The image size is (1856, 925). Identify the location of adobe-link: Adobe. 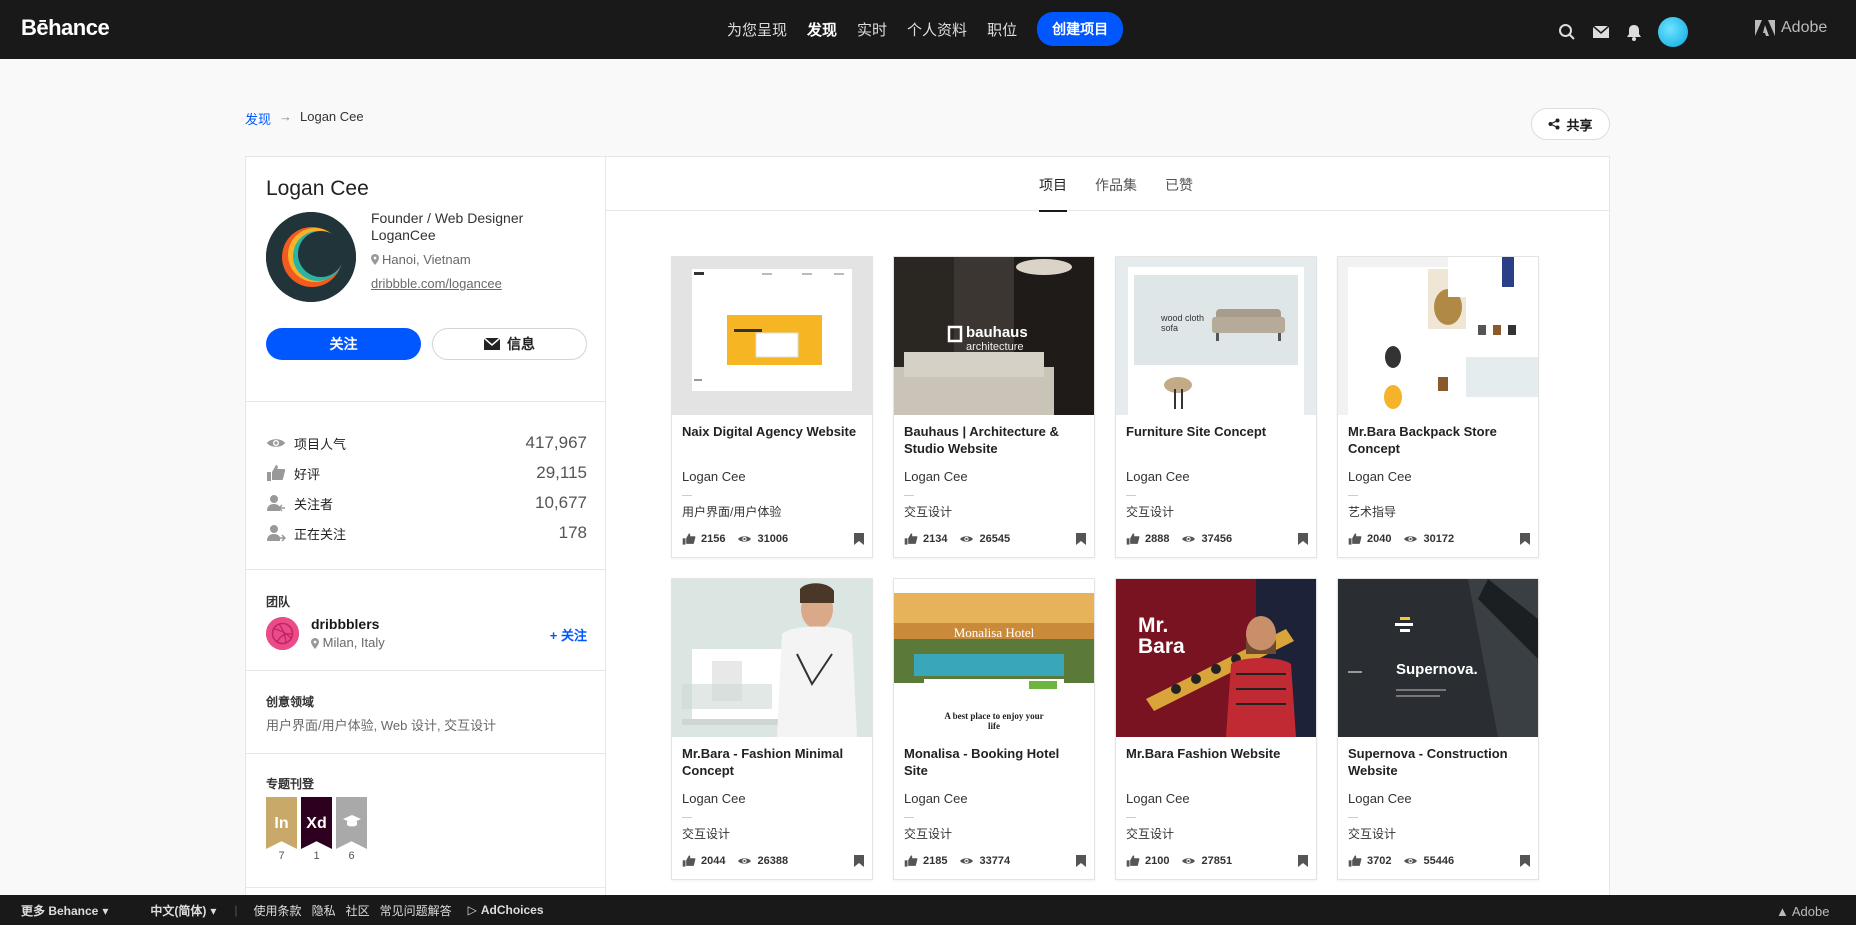
(1791, 28).